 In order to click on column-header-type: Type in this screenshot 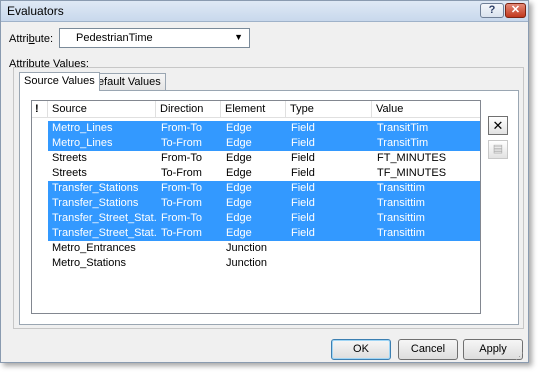, I will do `click(329, 109)`.